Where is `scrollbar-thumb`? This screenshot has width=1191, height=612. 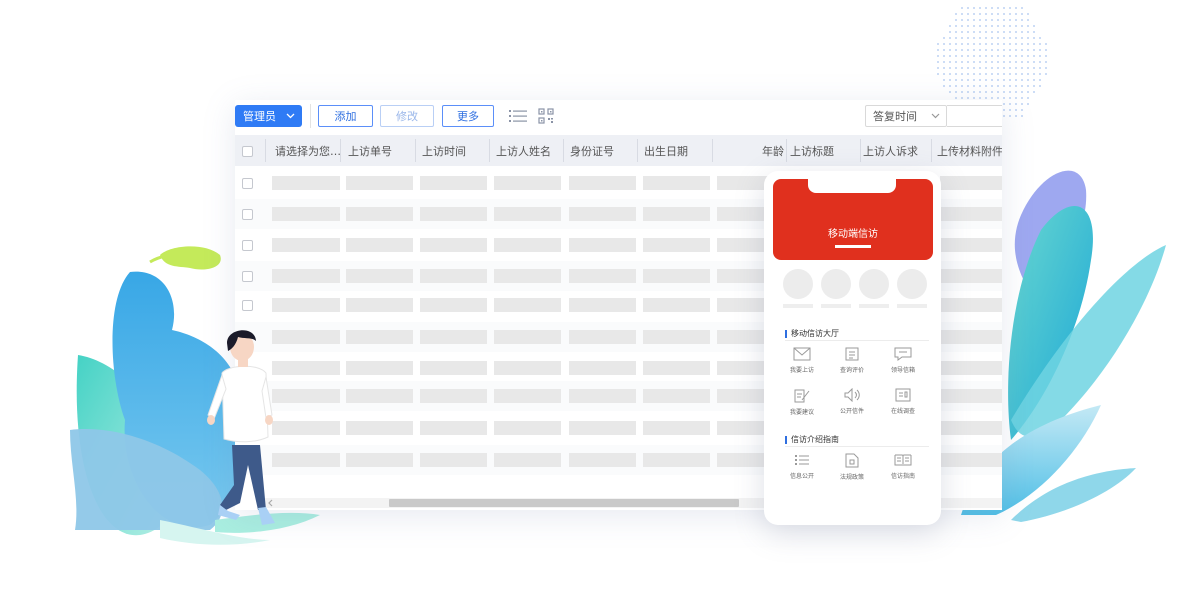
scrollbar-thumb is located at coordinates (564, 503).